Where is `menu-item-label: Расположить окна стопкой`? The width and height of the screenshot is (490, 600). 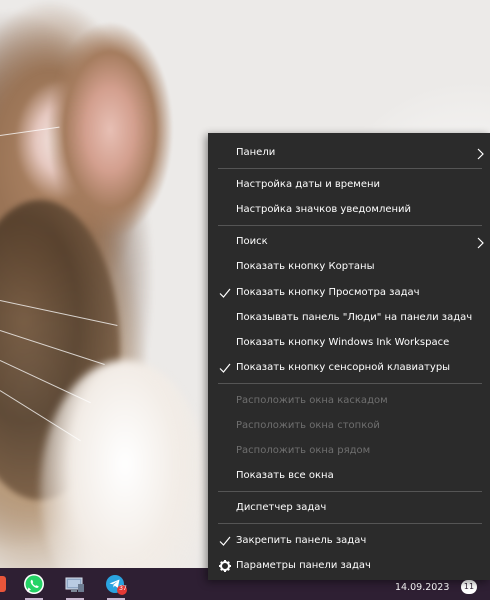 menu-item-label: Расположить окна стопкой is located at coordinates (308, 425).